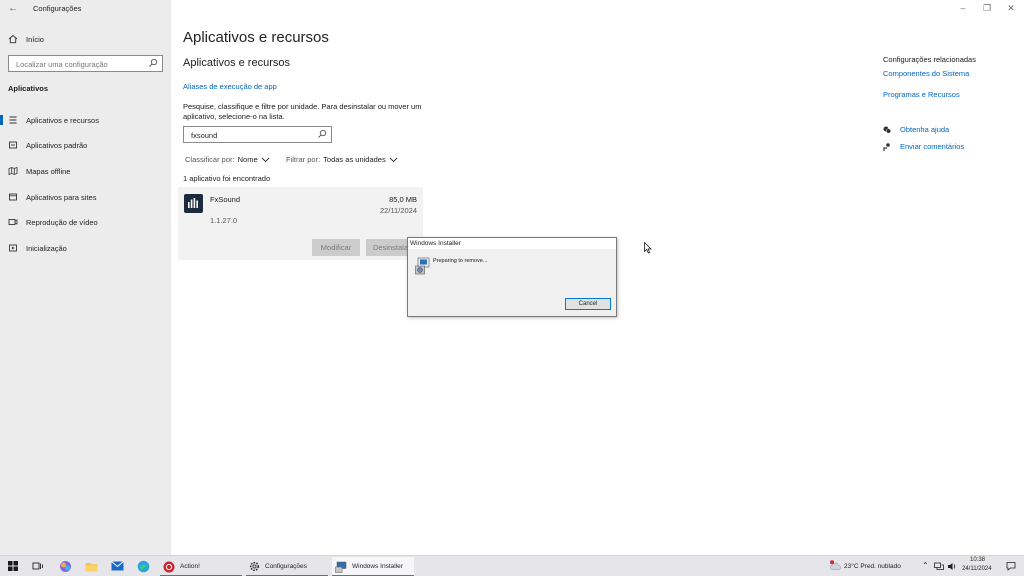 This screenshot has height=576, width=1024. Describe the element at coordinates (1011, 8) in the screenshot. I see `close-icon: ✕` at that location.